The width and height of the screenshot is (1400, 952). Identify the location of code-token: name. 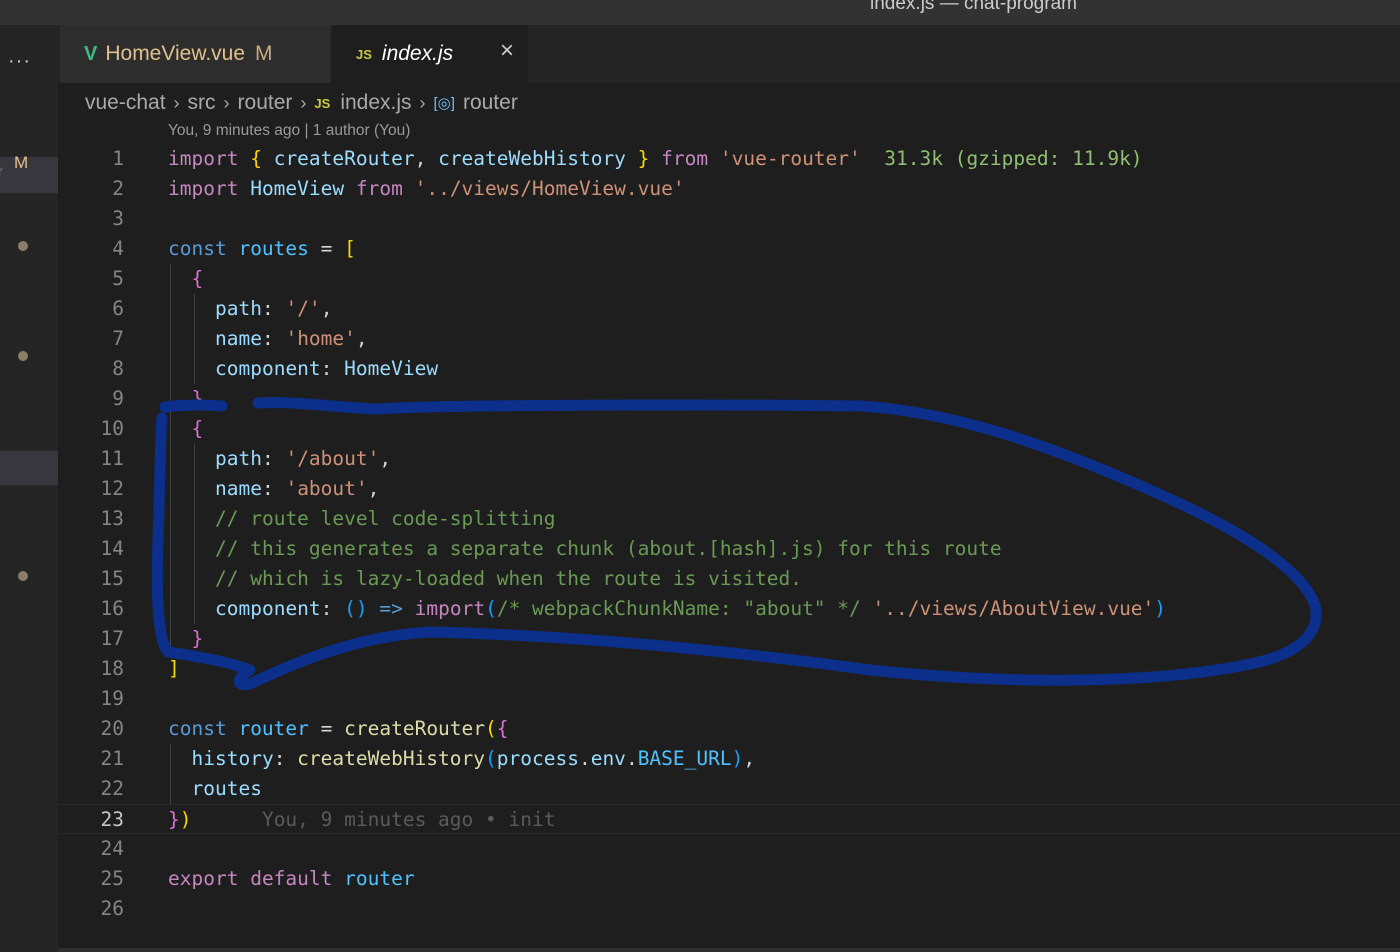
(238, 338).